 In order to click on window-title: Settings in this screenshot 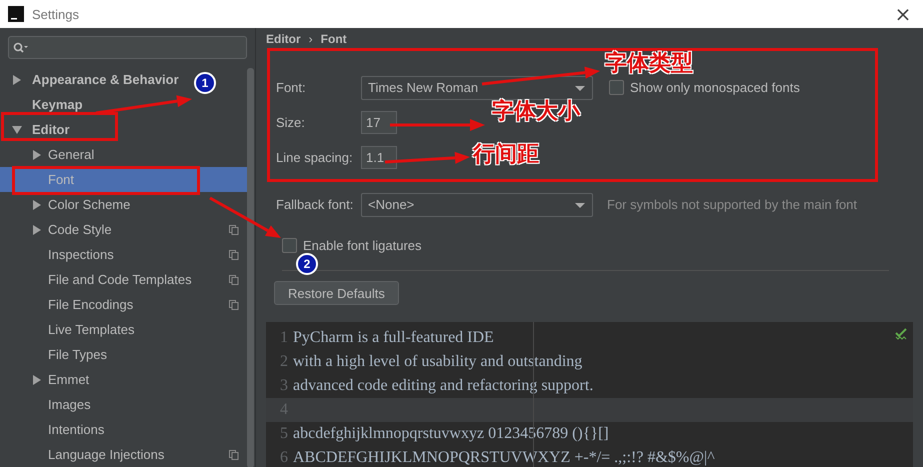, I will do `click(55, 14)`.